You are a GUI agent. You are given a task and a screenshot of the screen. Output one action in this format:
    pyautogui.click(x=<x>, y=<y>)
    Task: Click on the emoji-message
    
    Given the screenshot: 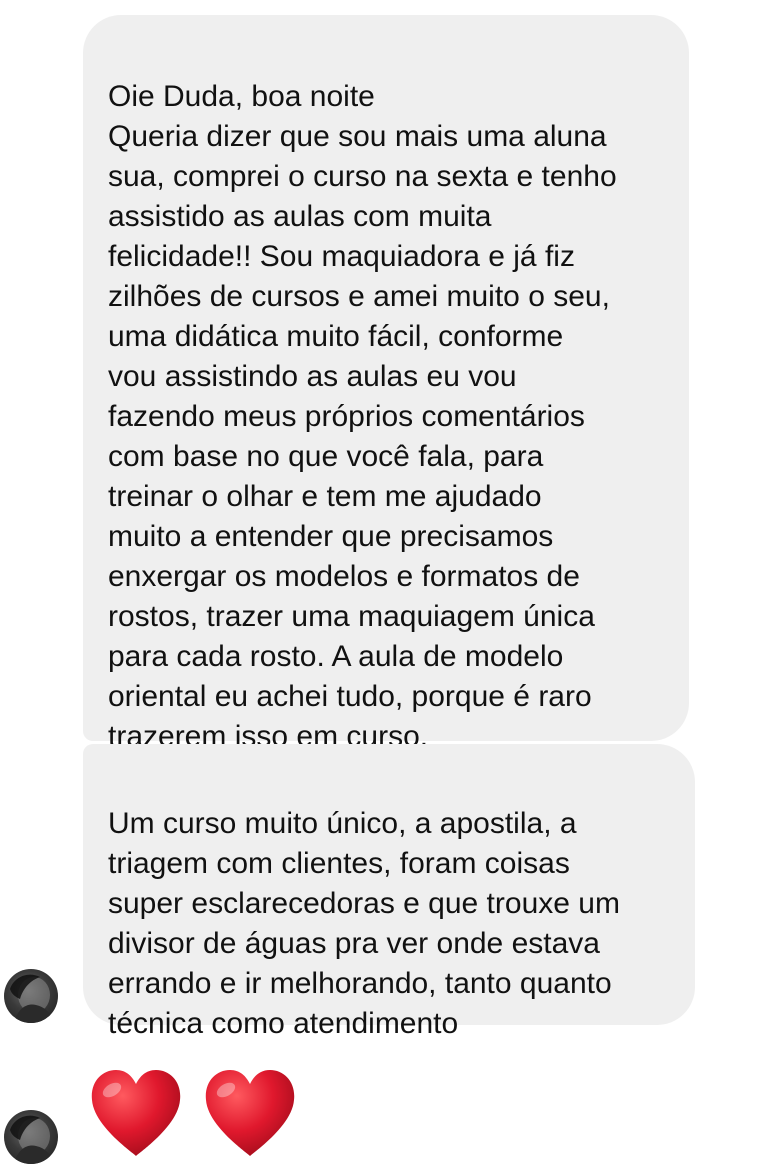 What is the action you would take?
    pyautogui.click(x=193, y=1114)
    